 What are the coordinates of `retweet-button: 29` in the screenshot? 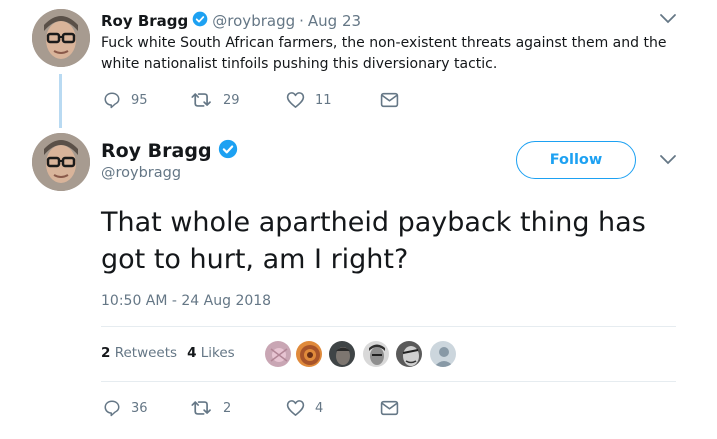 It's located at (215, 100).